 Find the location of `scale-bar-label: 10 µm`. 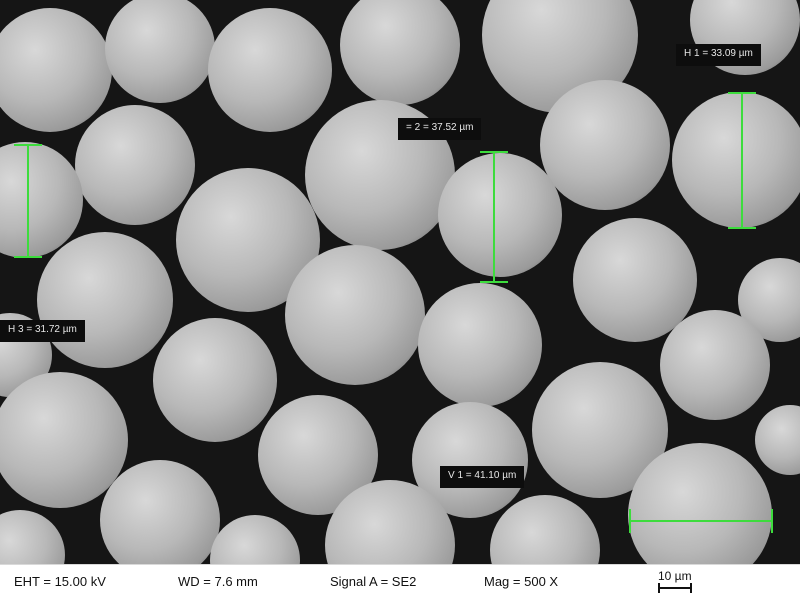

scale-bar-label: 10 µm is located at coordinates (675, 576).